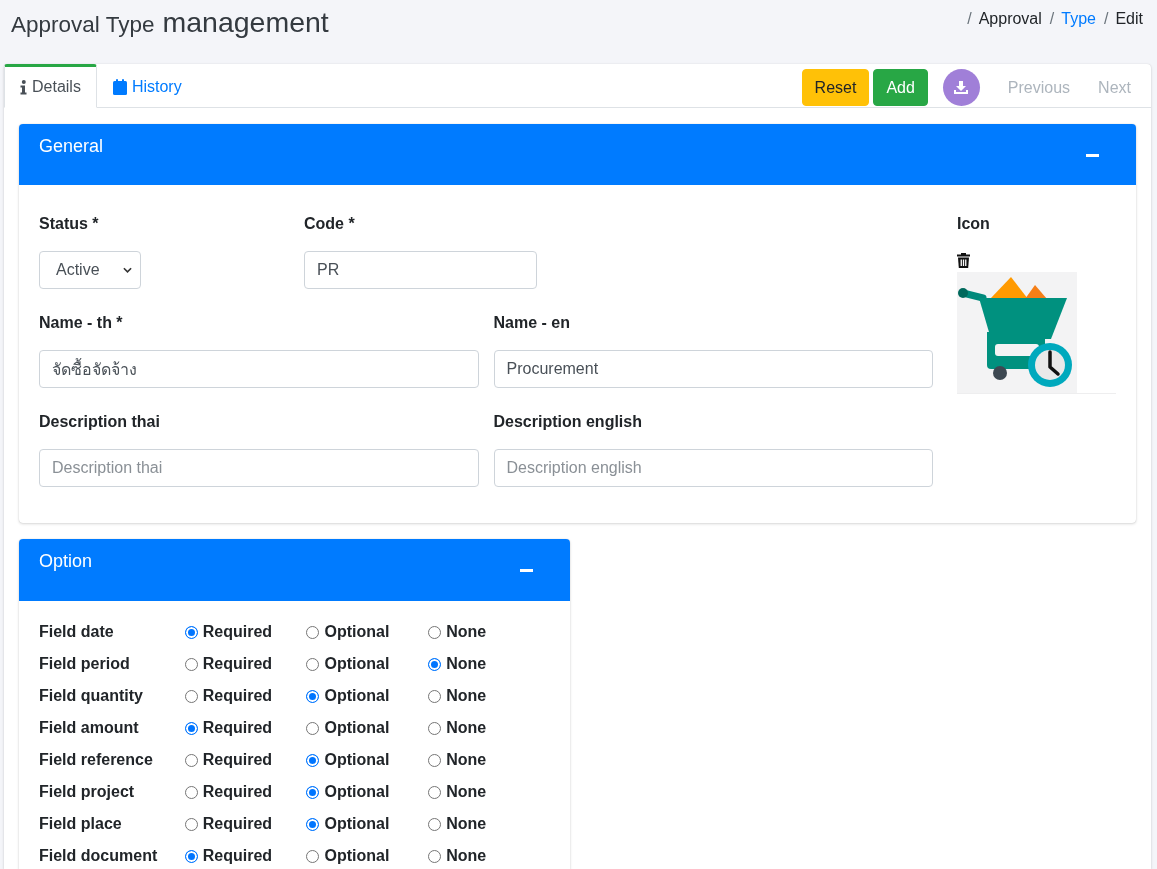 This screenshot has width=1157, height=869. What do you see at coordinates (69, 224) in the screenshot?
I see `field-label: Status *` at bounding box center [69, 224].